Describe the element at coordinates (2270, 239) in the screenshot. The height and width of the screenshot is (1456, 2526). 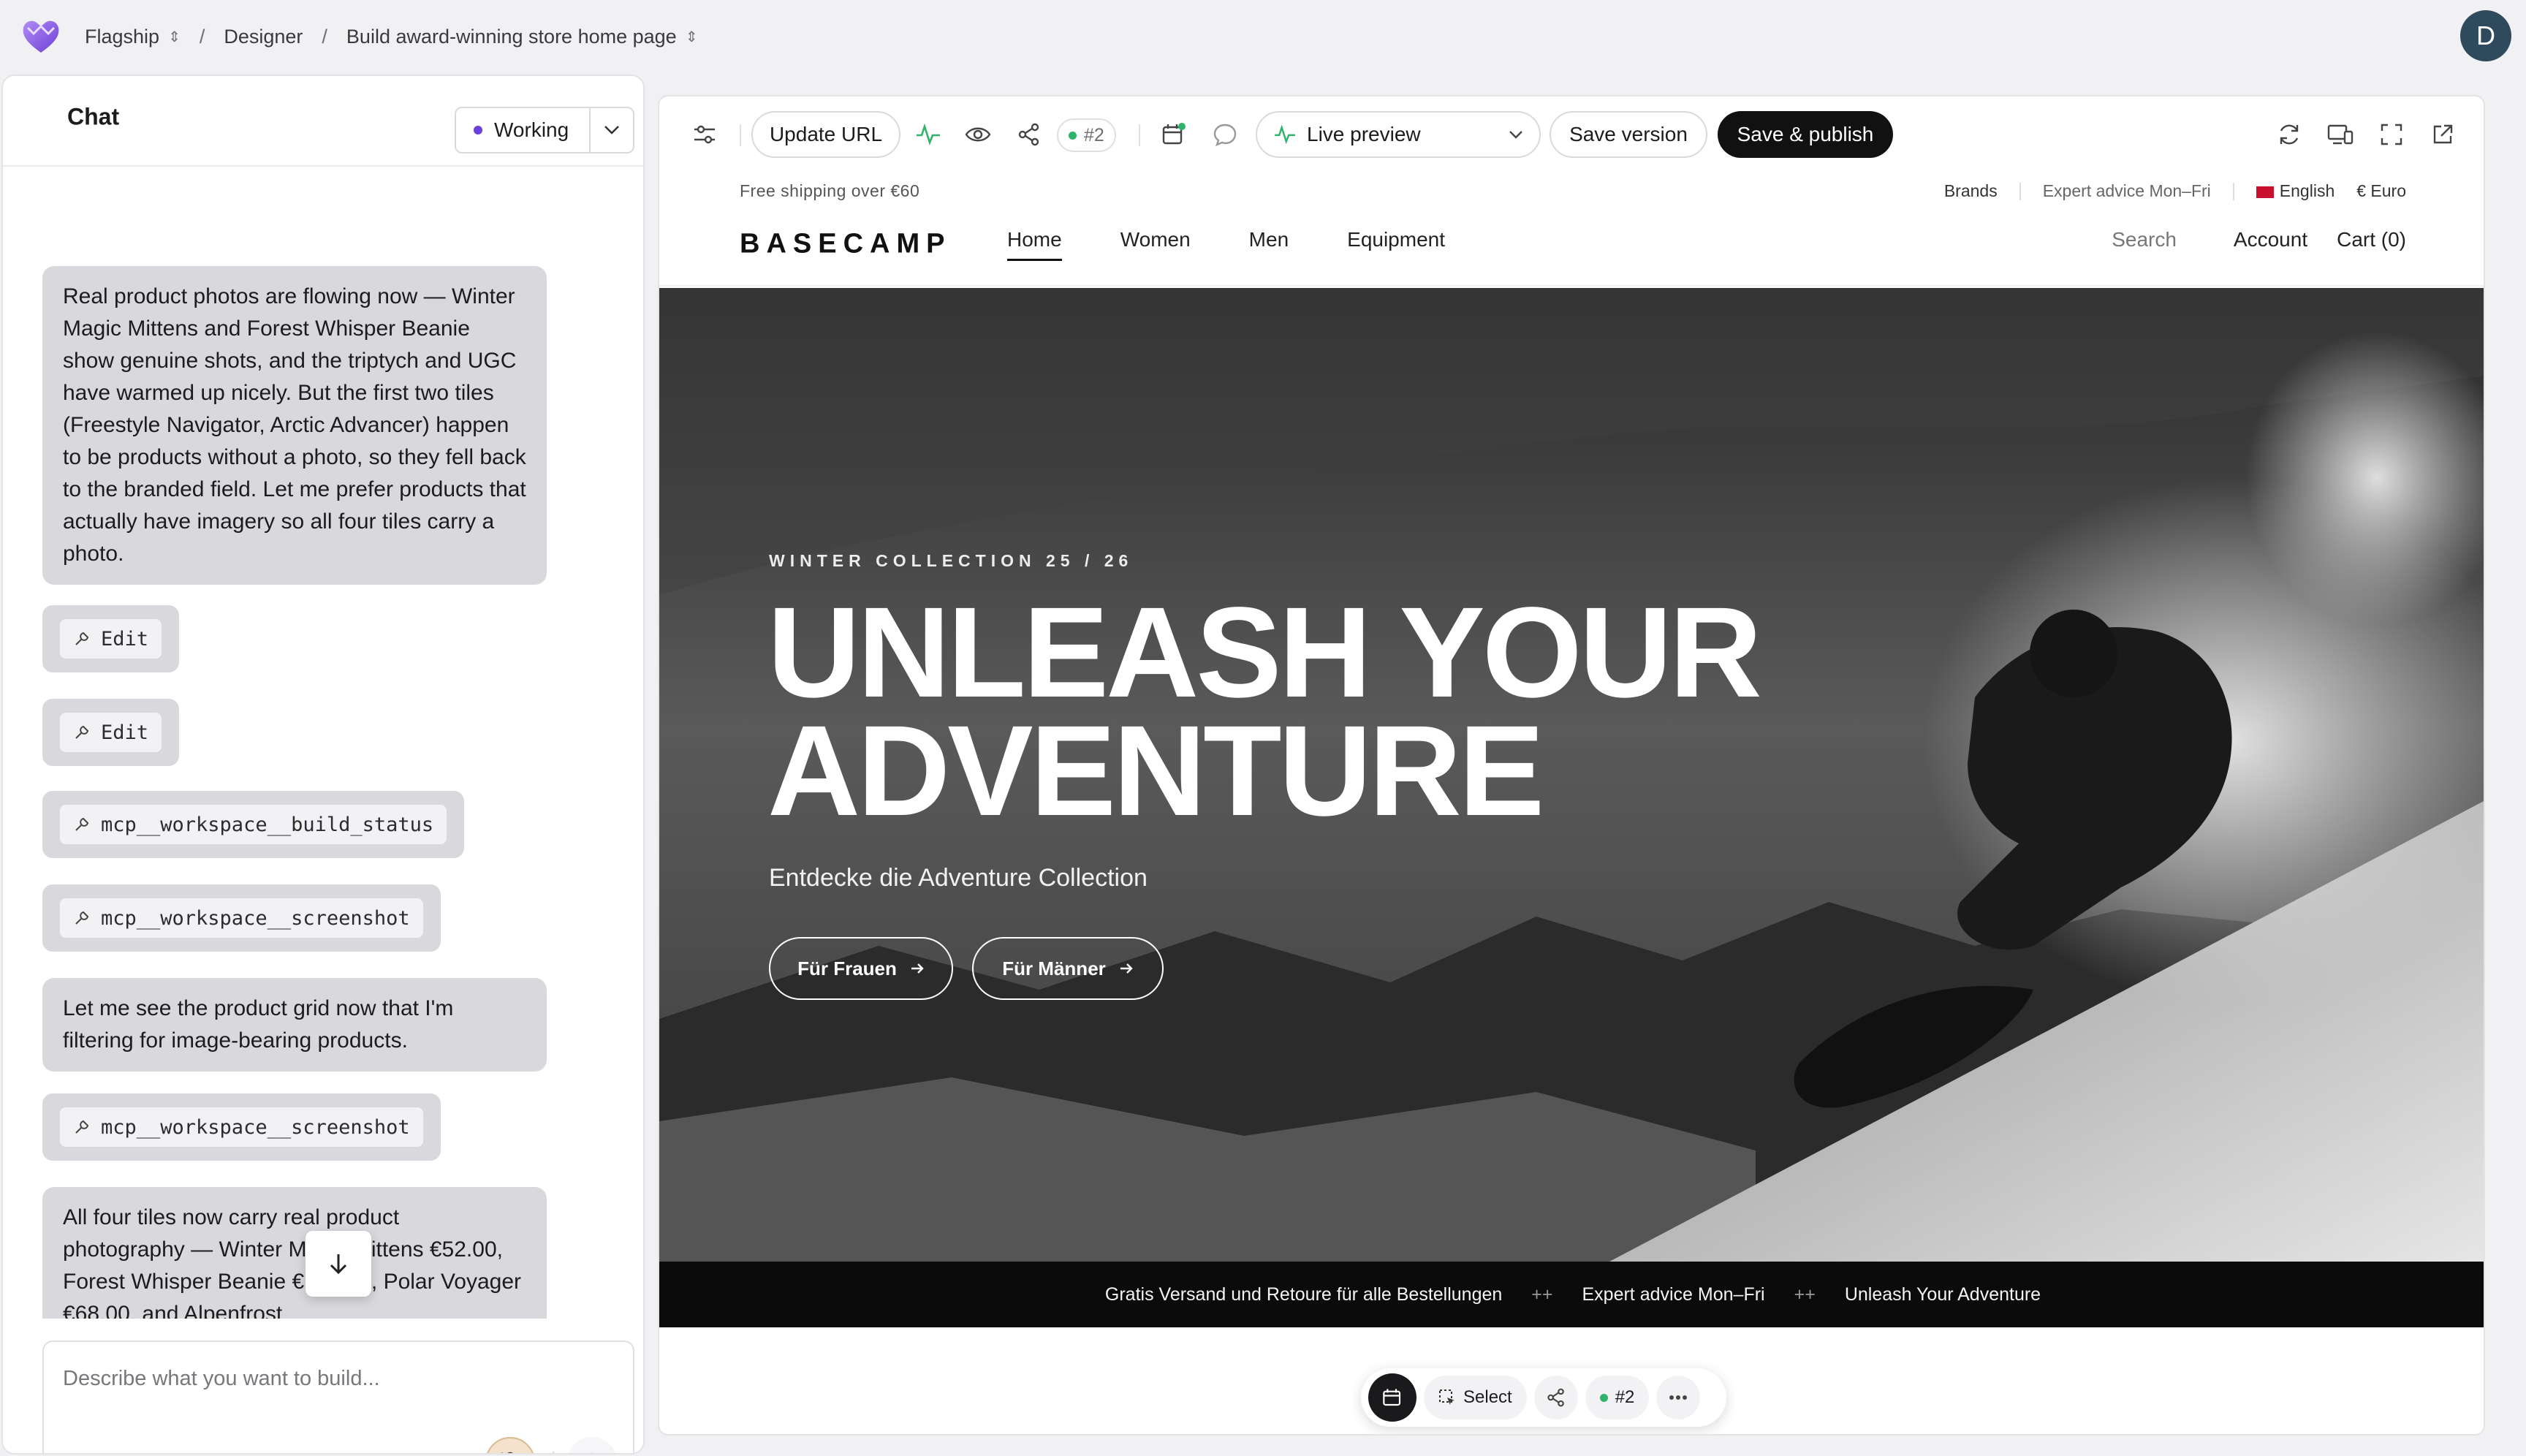
I see `account-link: Account` at that location.